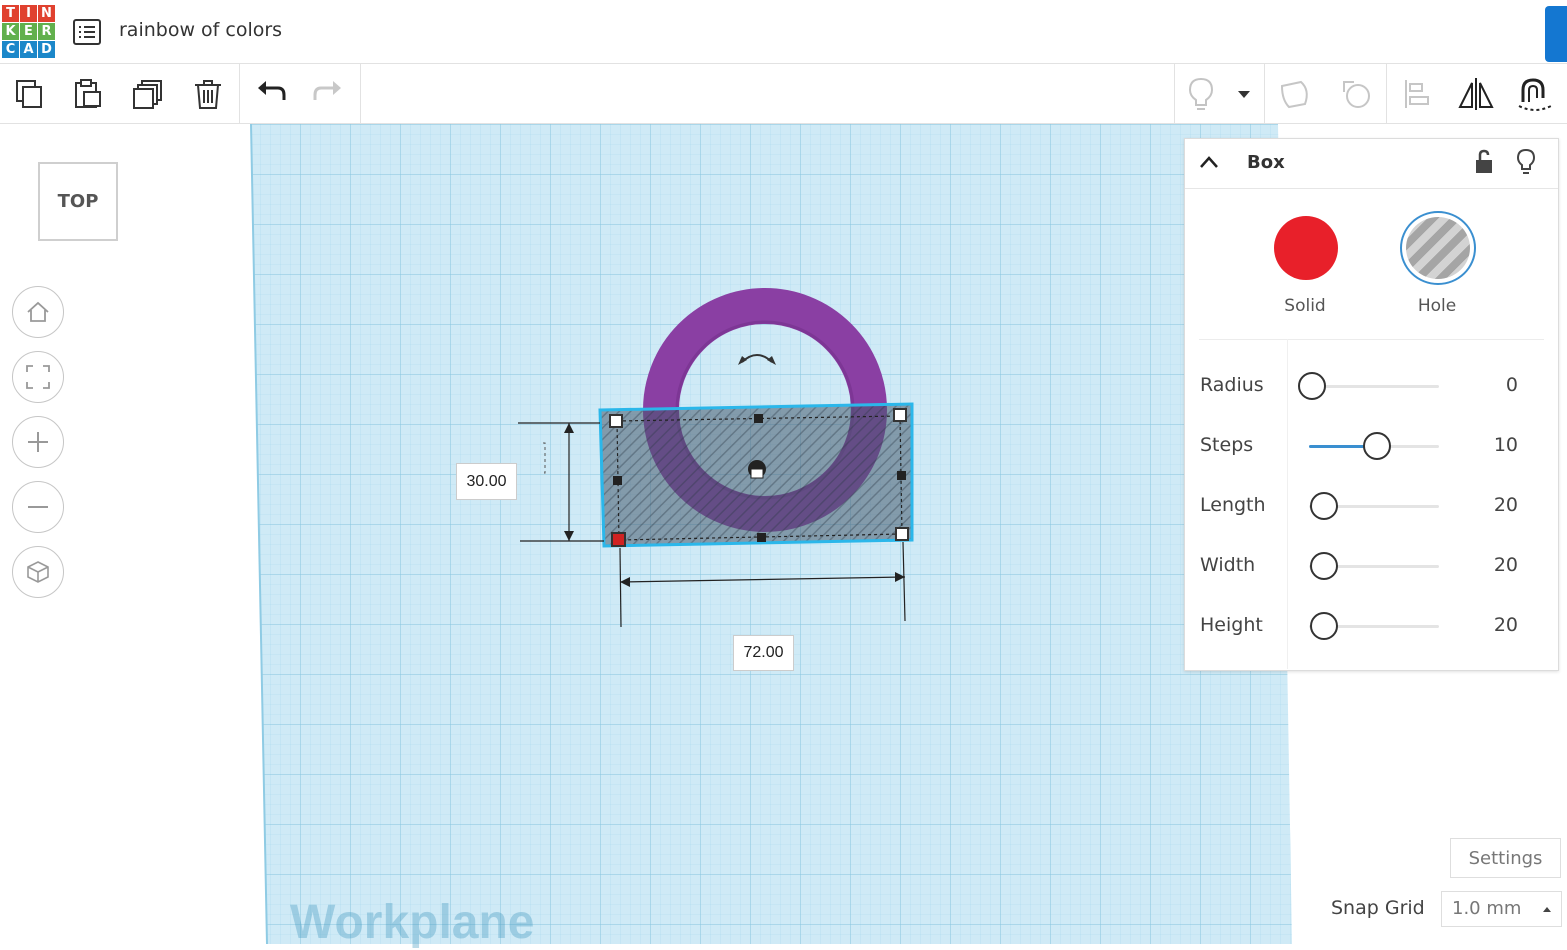  I want to click on property-label-steps: Steps, so click(1227, 445).